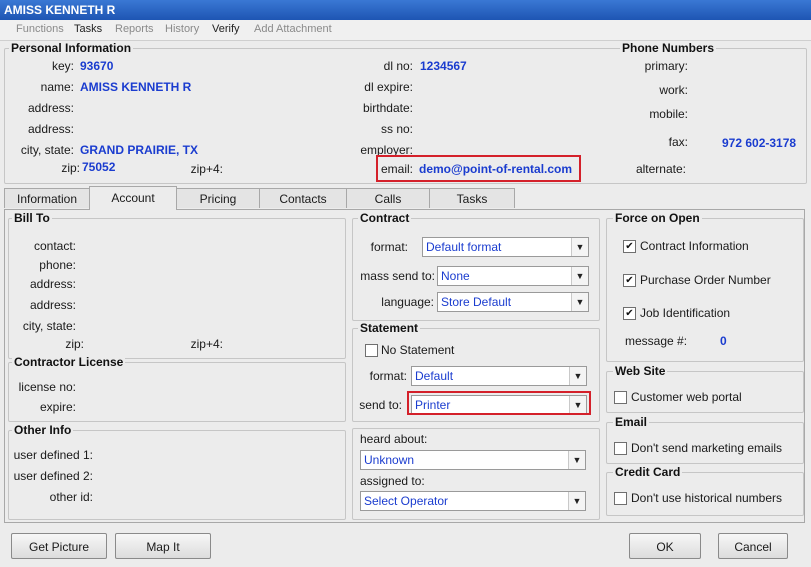 Image resolution: width=811 pixels, height=567 pixels. Describe the element at coordinates (32, 218) in the screenshot. I see `bill-to-heading: Bill To` at that location.